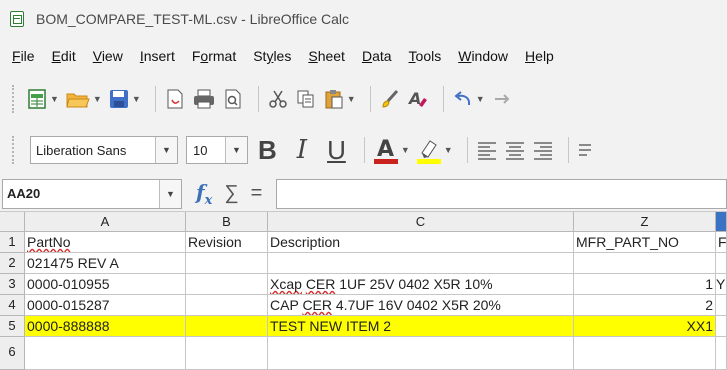  I want to click on cell-c1: Description, so click(421, 242).